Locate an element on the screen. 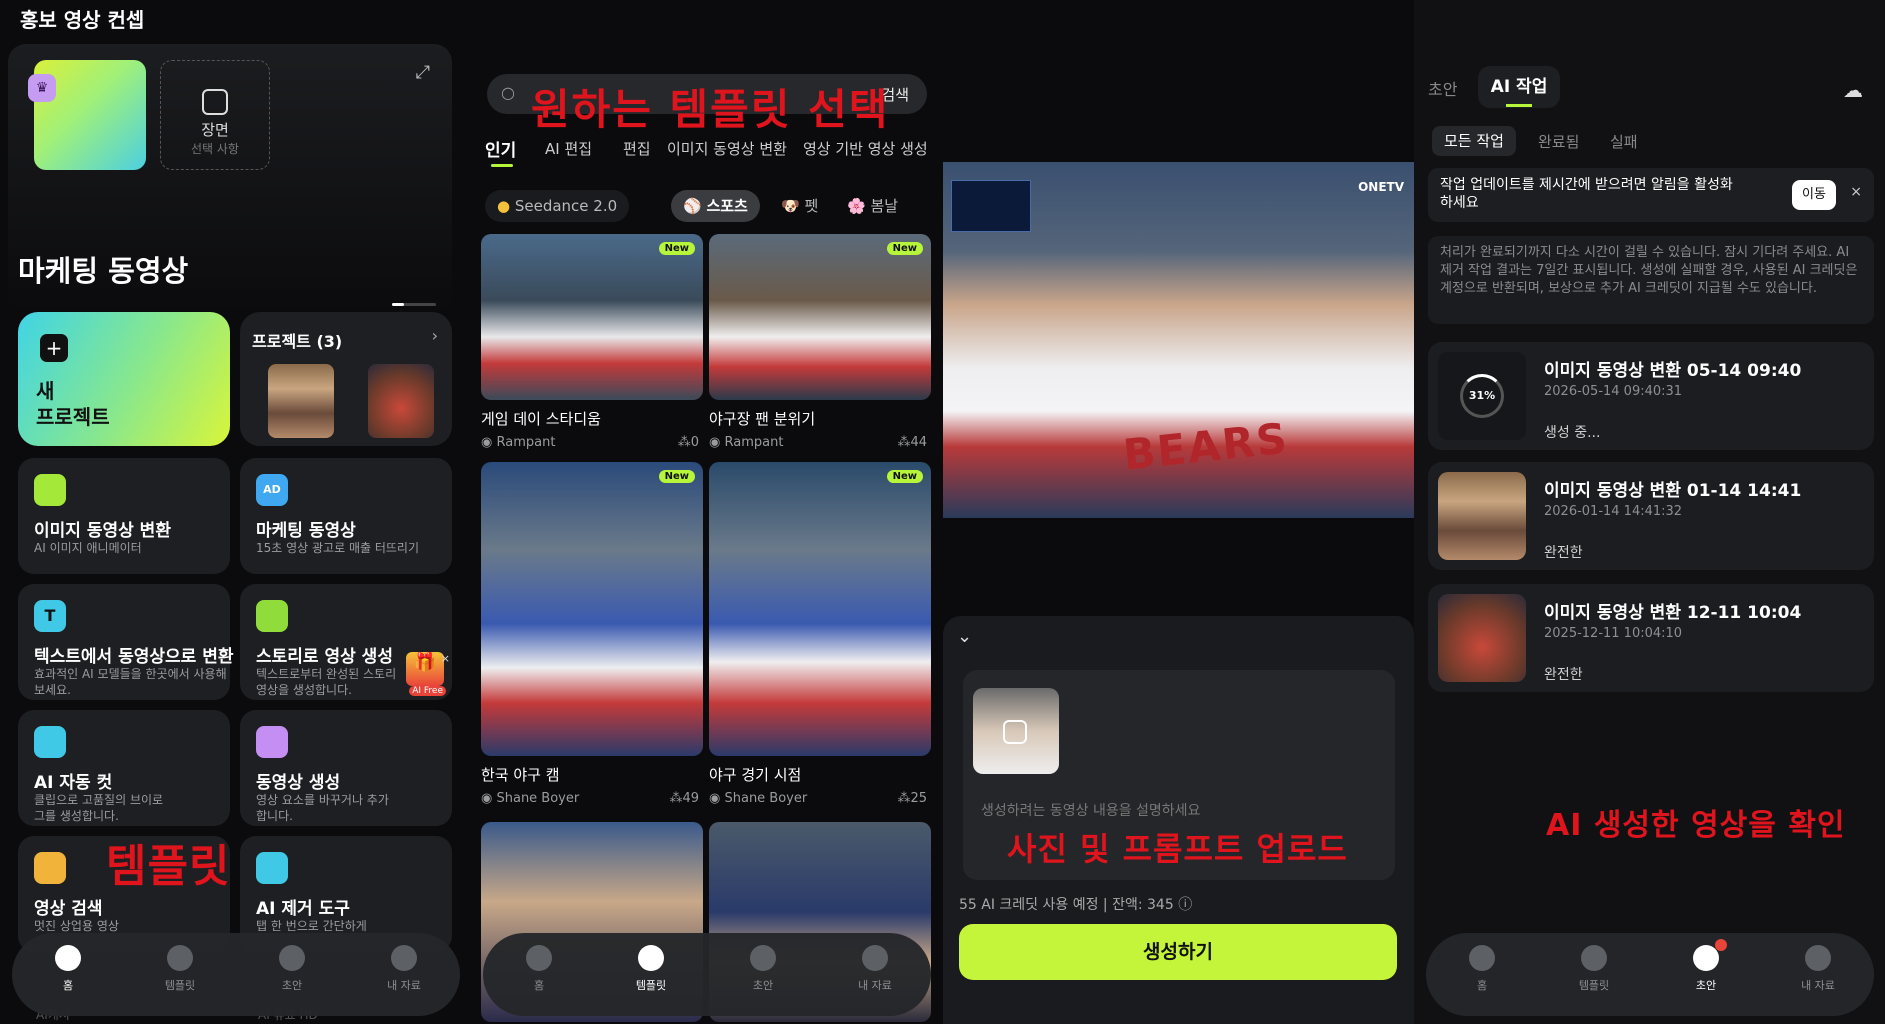  page-indicator is located at coordinates (414, 304).